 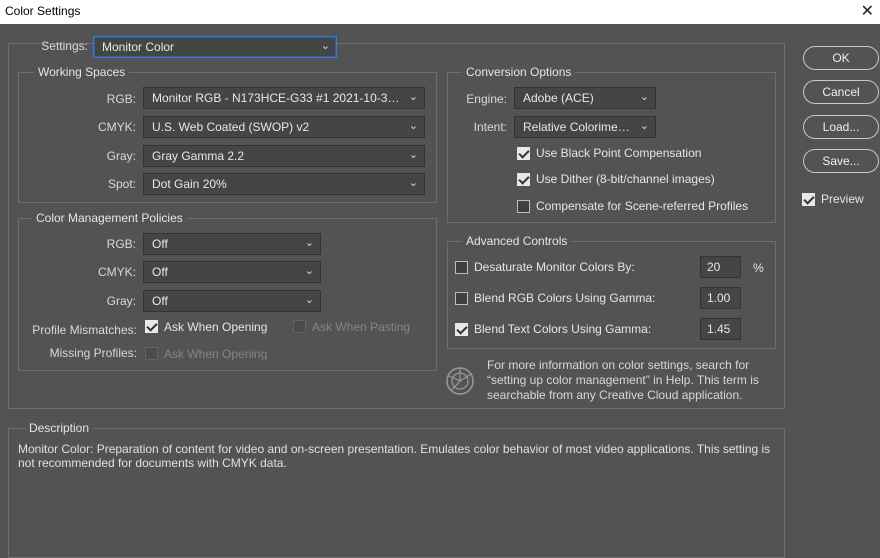 What do you see at coordinates (486, 99) in the screenshot?
I see `engine-label: Engine:` at bounding box center [486, 99].